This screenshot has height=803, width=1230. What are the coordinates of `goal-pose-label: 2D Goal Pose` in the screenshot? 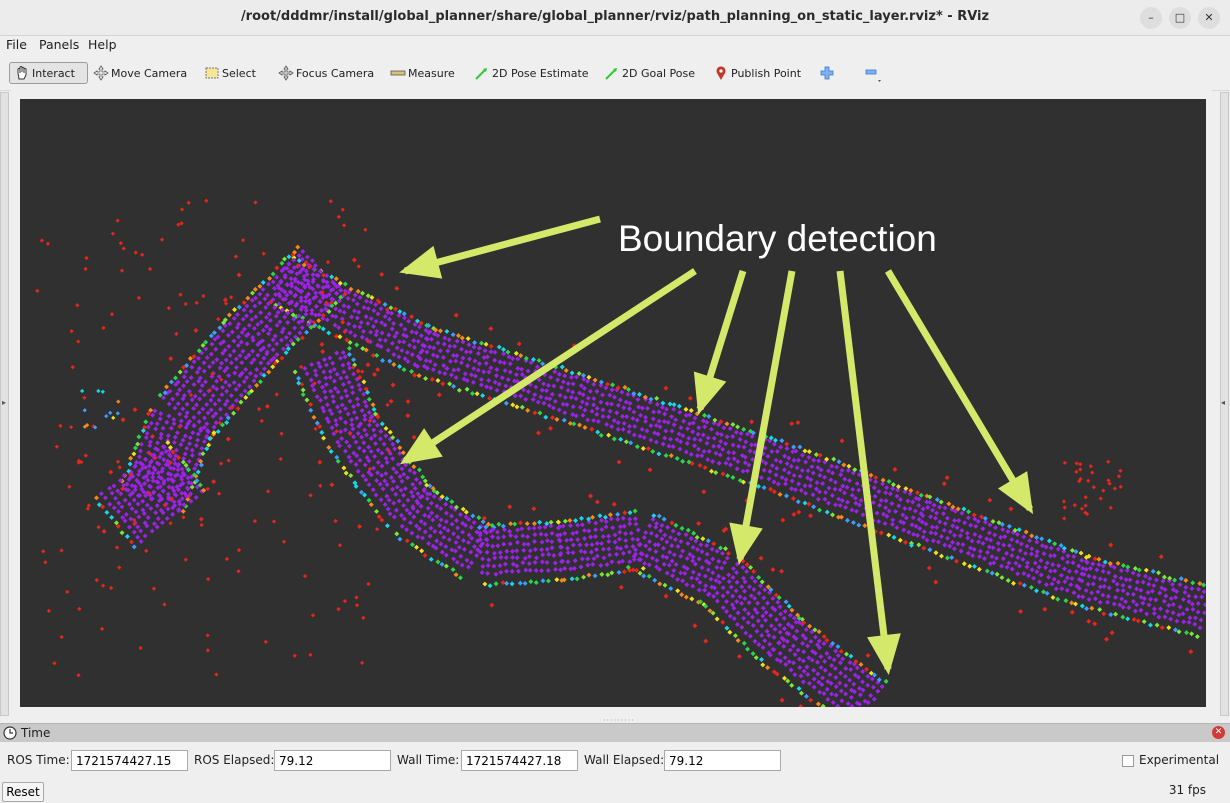 It's located at (658, 73).